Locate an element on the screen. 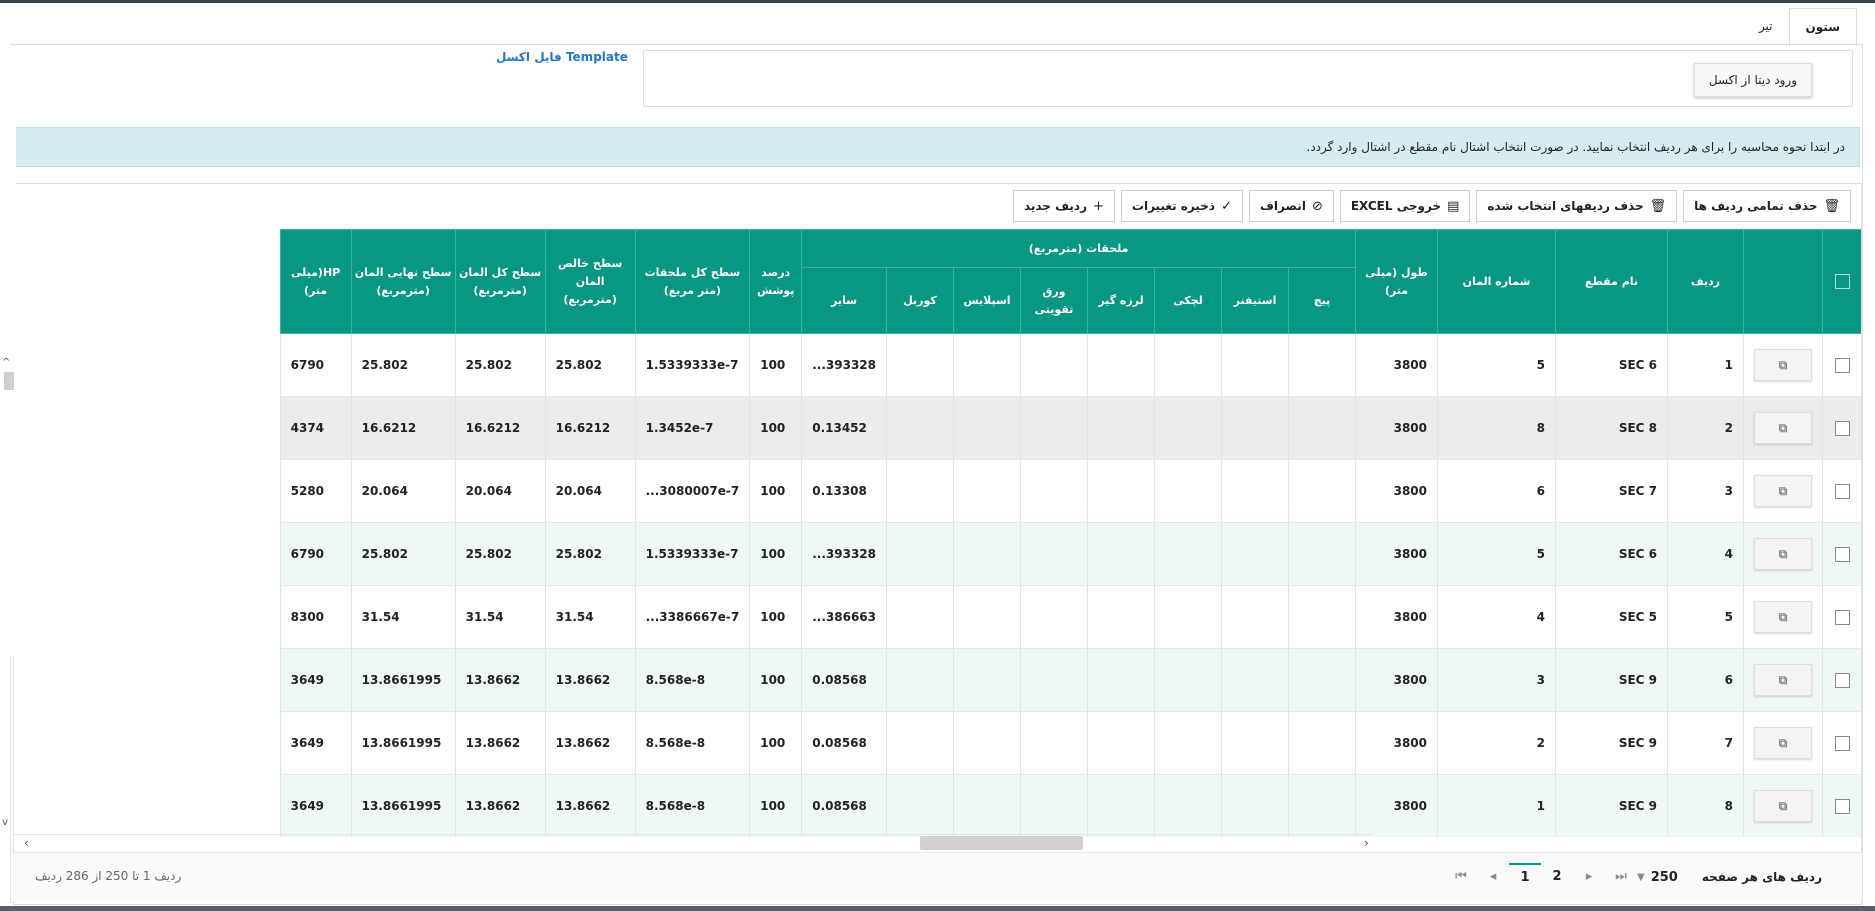 The width and height of the screenshot is (1875, 911). col-header-other: سایر is located at coordinates (844, 300).